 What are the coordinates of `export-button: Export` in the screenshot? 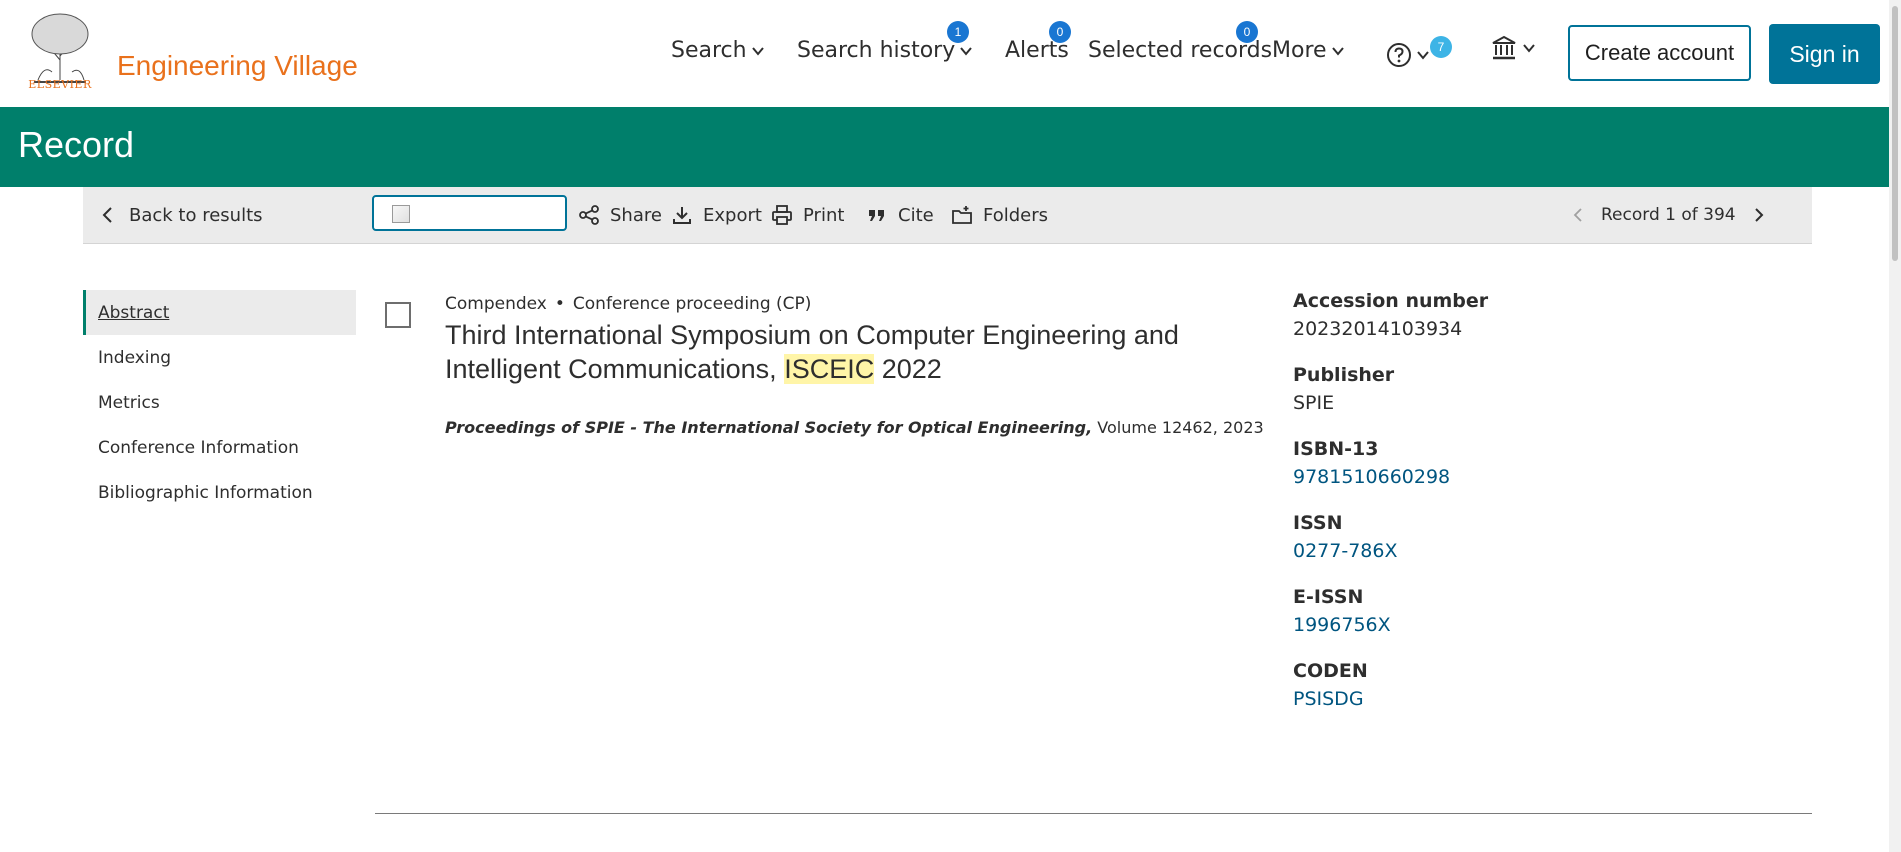 It's located at (716, 215).